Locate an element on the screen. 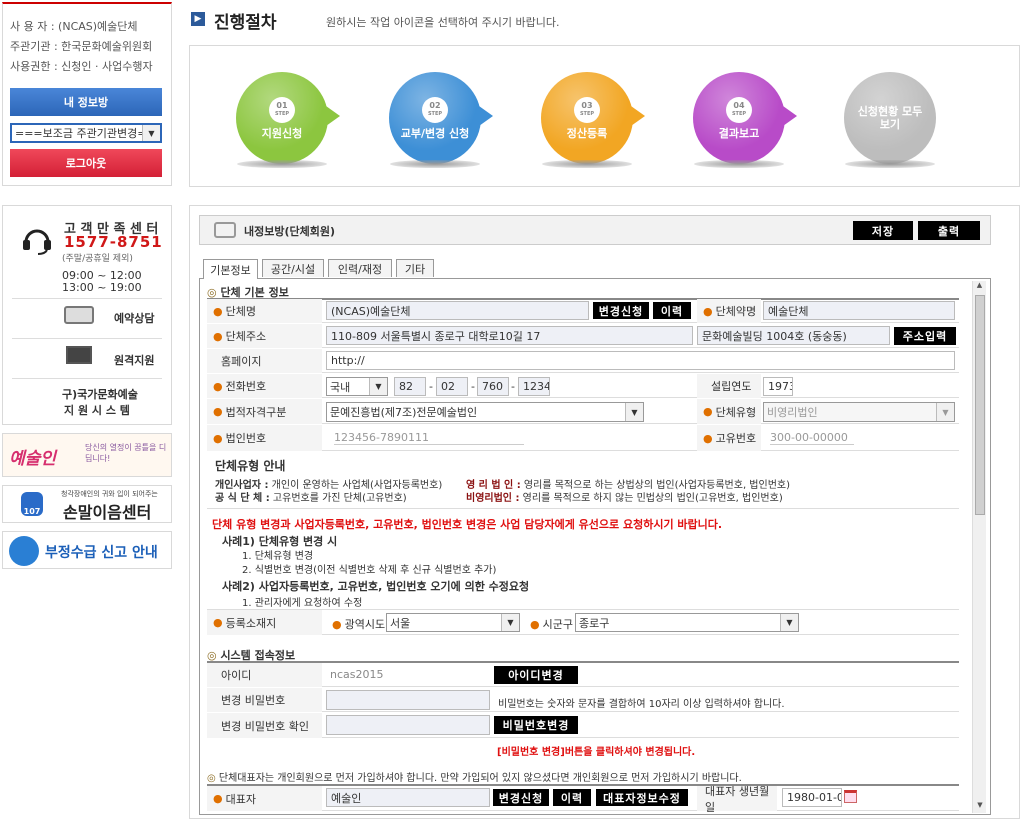  case2-step1: 1. 관리자에게 요청하여 수정 is located at coordinates (302, 603).